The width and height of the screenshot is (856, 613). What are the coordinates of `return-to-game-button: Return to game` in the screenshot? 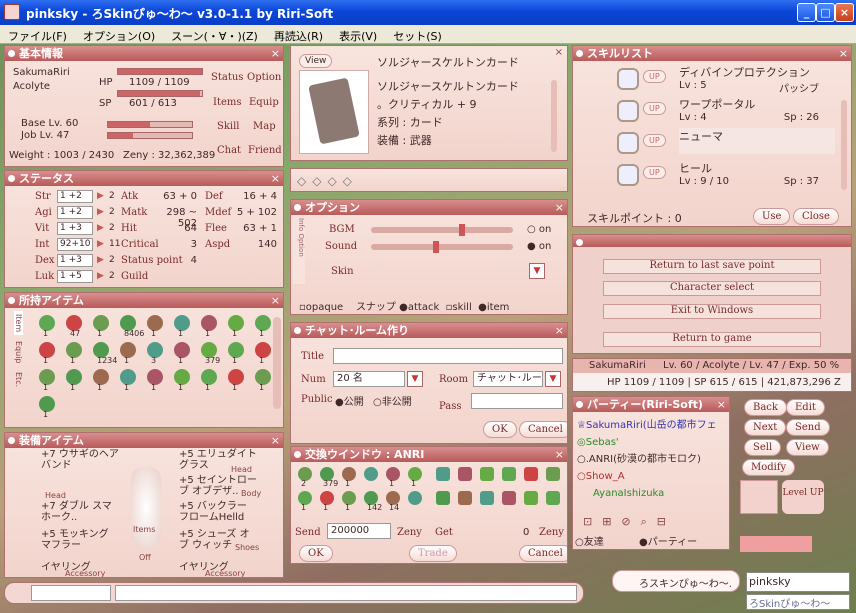 It's located at (712, 339).